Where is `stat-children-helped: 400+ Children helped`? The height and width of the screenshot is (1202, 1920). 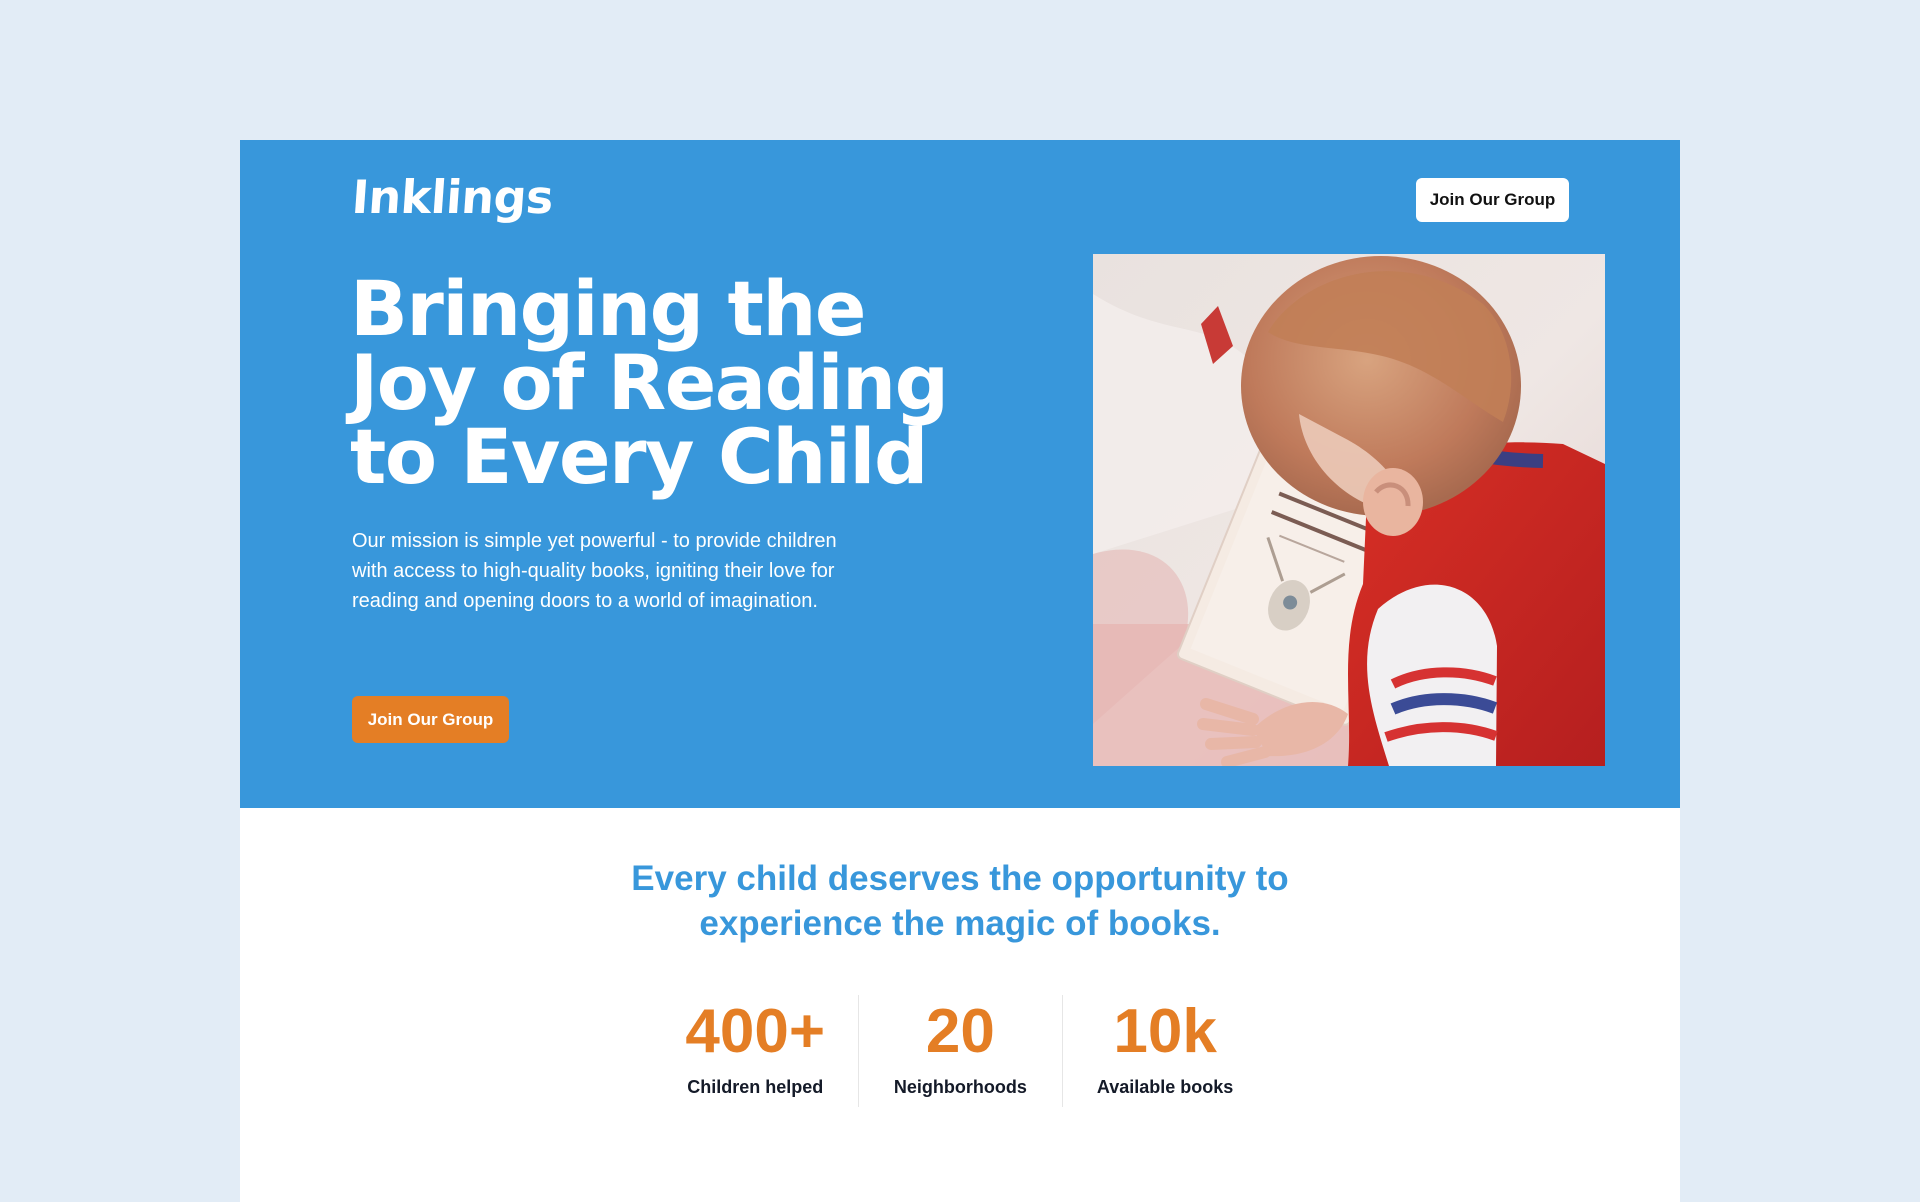 stat-children-helped: 400+ Children helped is located at coordinates (755, 1051).